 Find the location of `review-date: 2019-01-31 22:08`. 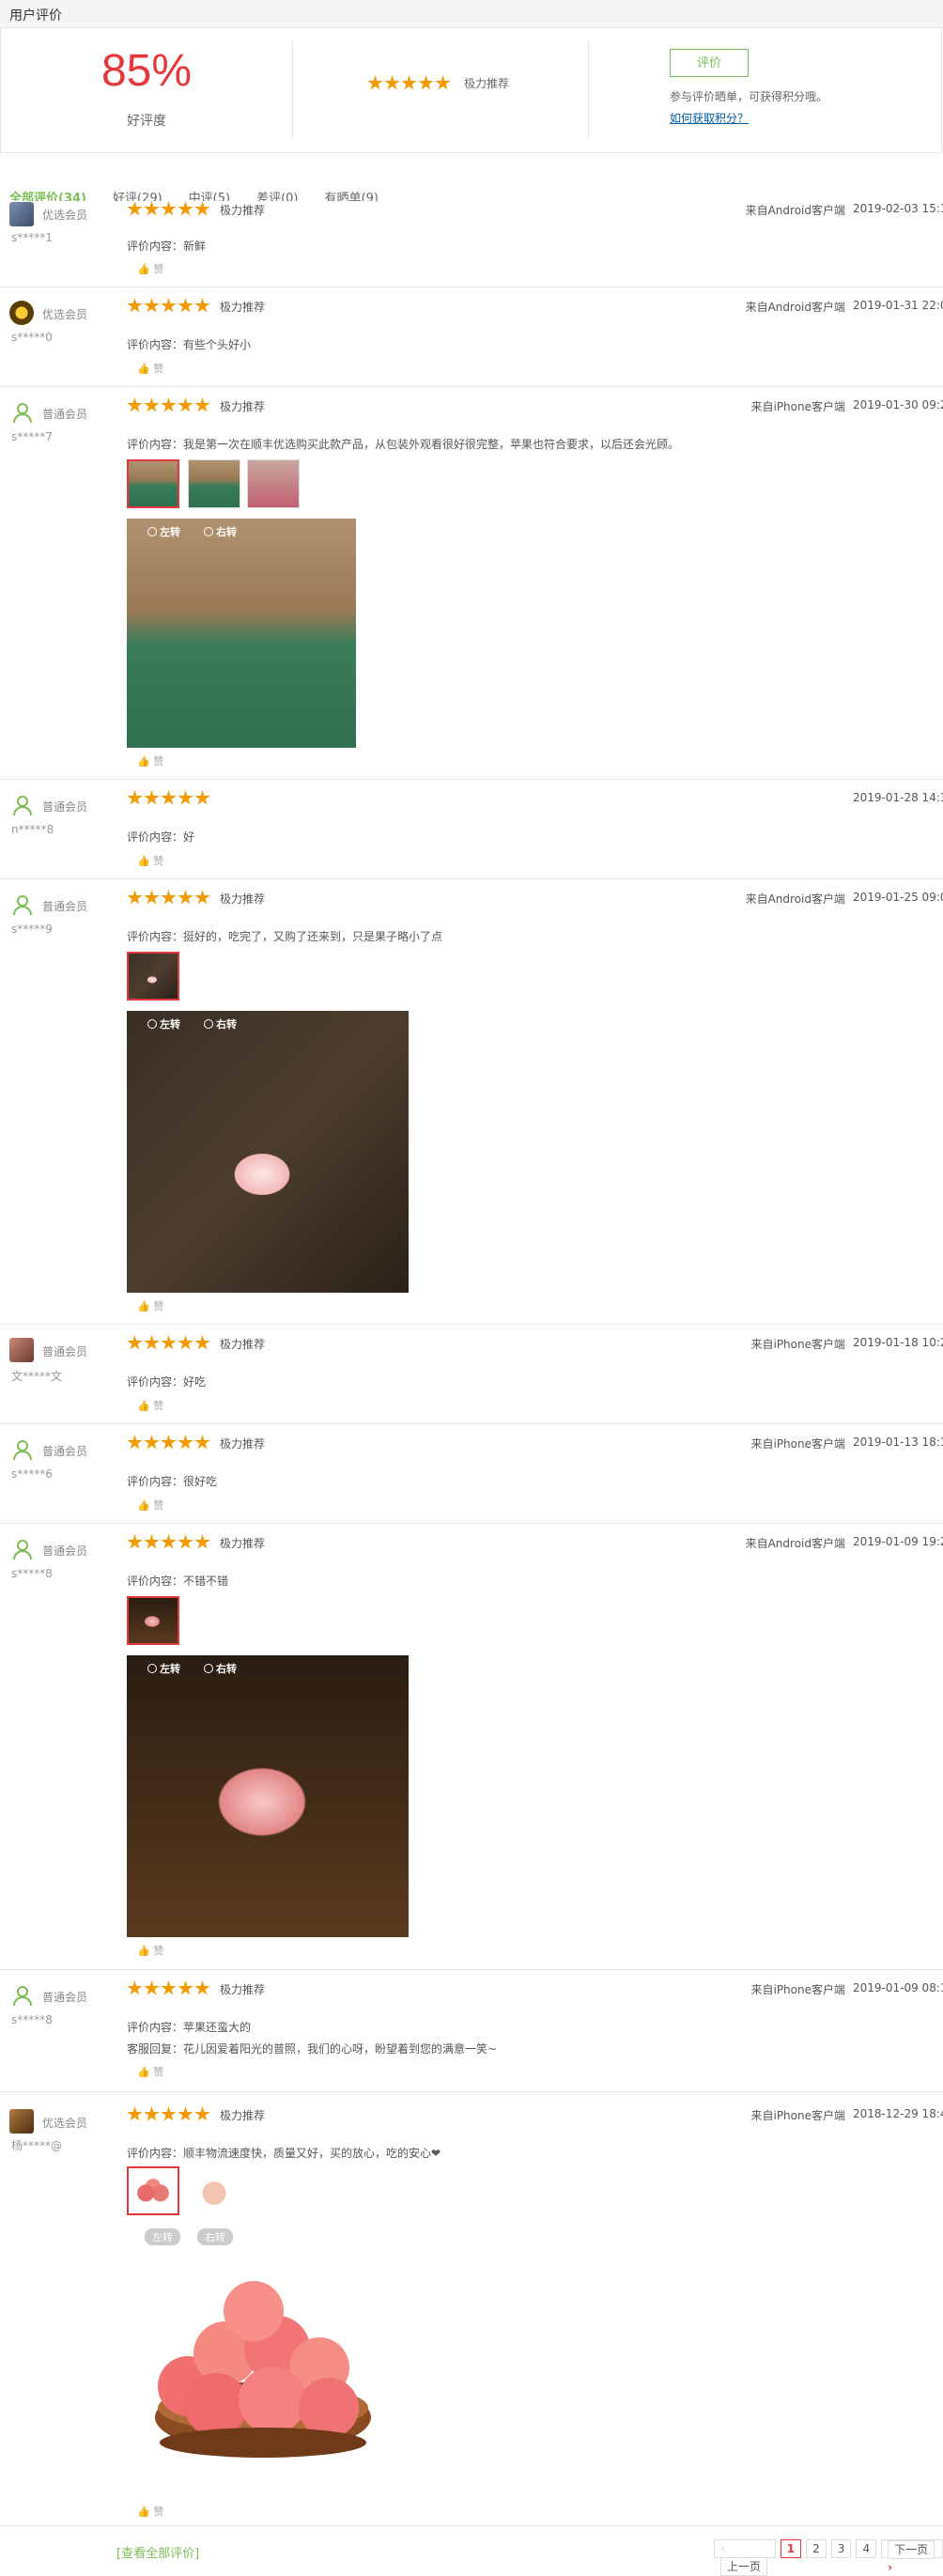

review-date: 2019-01-31 22:08 is located at coordinates (898, 305).